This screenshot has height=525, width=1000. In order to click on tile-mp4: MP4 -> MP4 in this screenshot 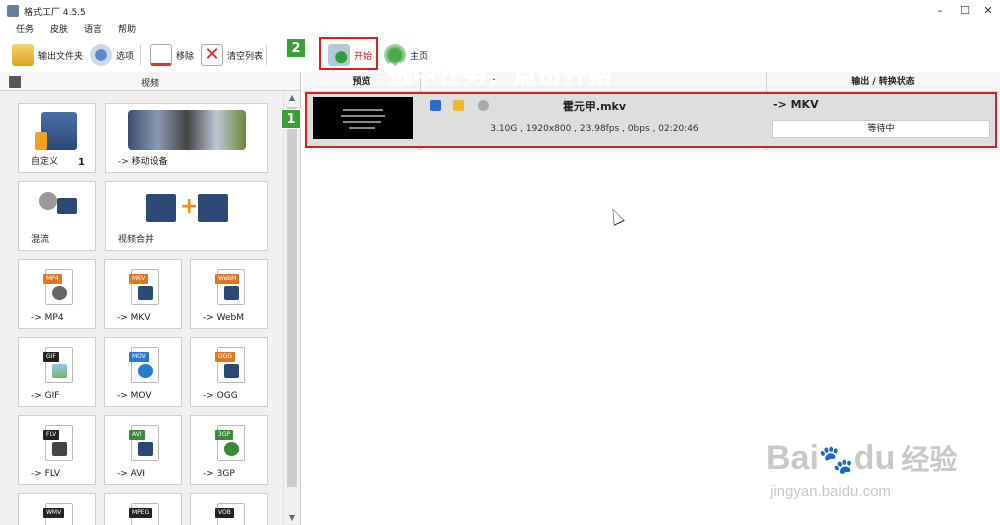, I will do `click(57, 294)`.